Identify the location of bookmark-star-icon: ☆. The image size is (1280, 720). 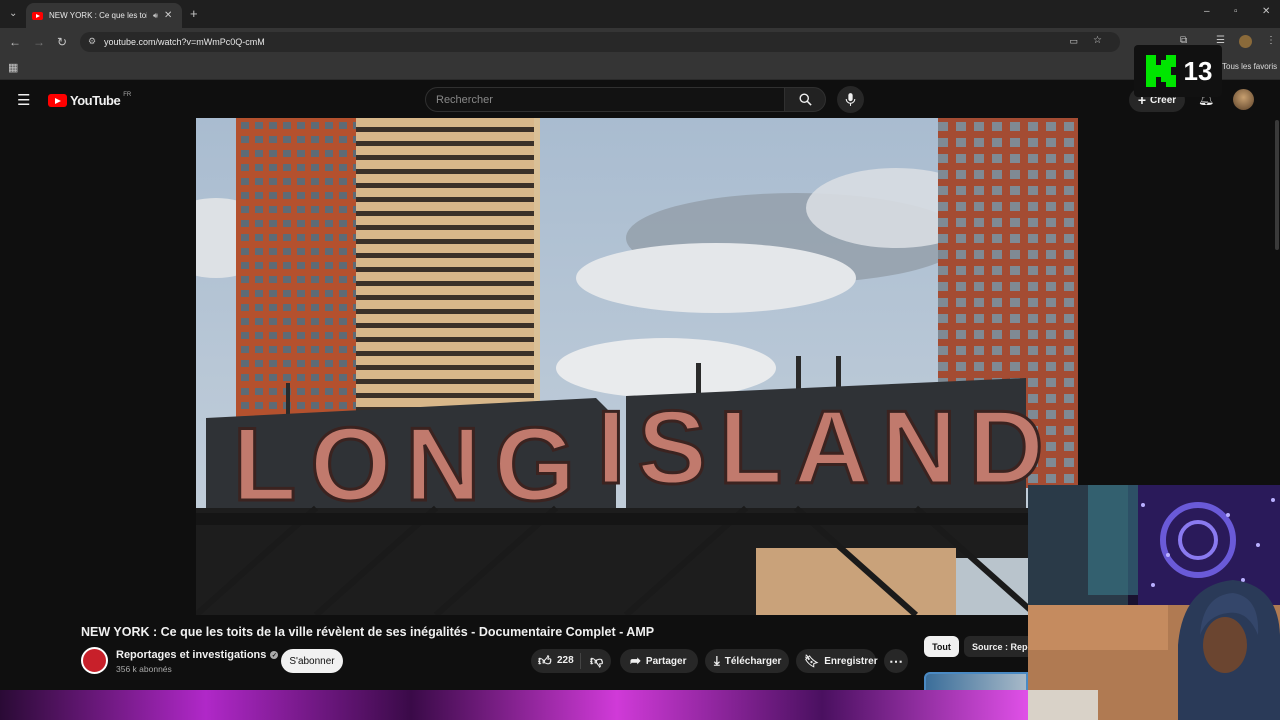
(1097, 40).